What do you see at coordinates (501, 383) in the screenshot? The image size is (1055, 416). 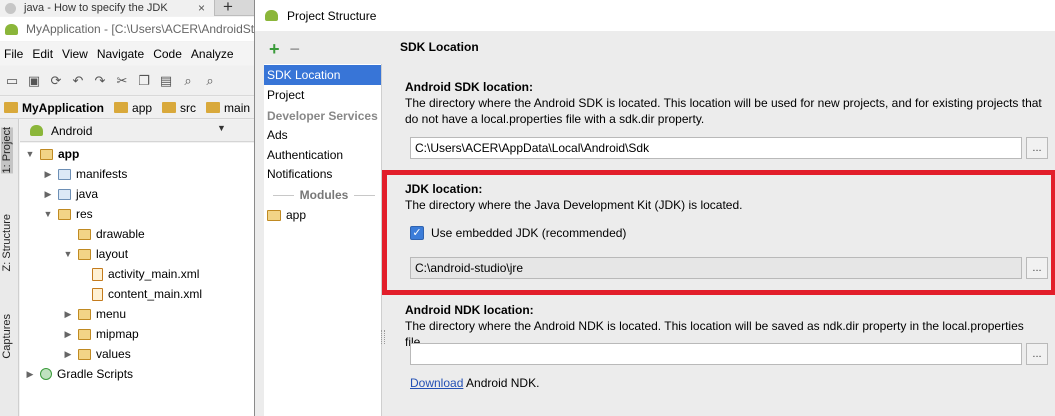 I see `download-ndk-suffix: Android NDK.` at bounding box center [501, 383].